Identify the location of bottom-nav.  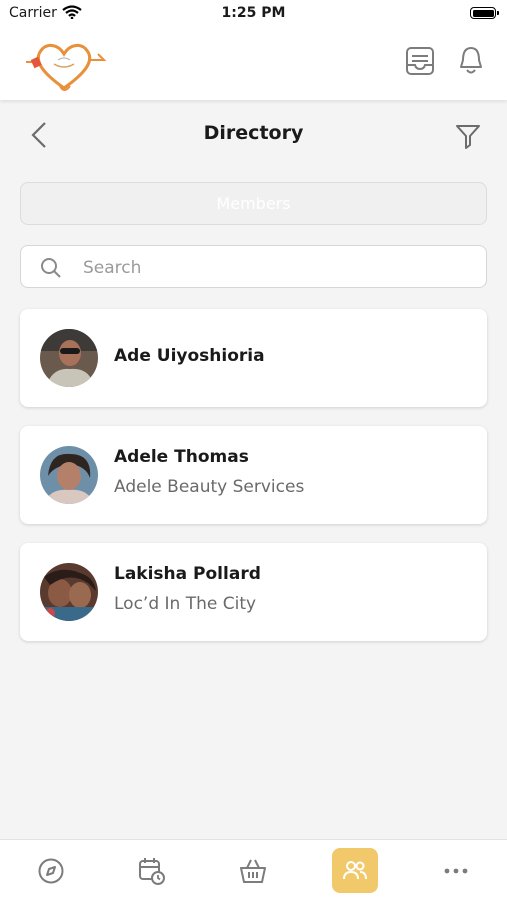
(253, 870).